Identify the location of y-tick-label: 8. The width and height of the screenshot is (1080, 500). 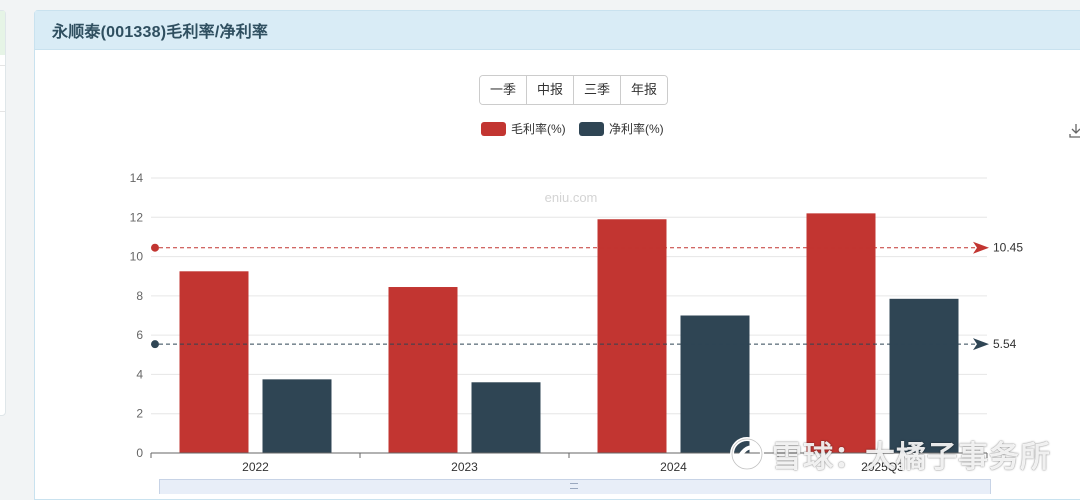
(139, 296).